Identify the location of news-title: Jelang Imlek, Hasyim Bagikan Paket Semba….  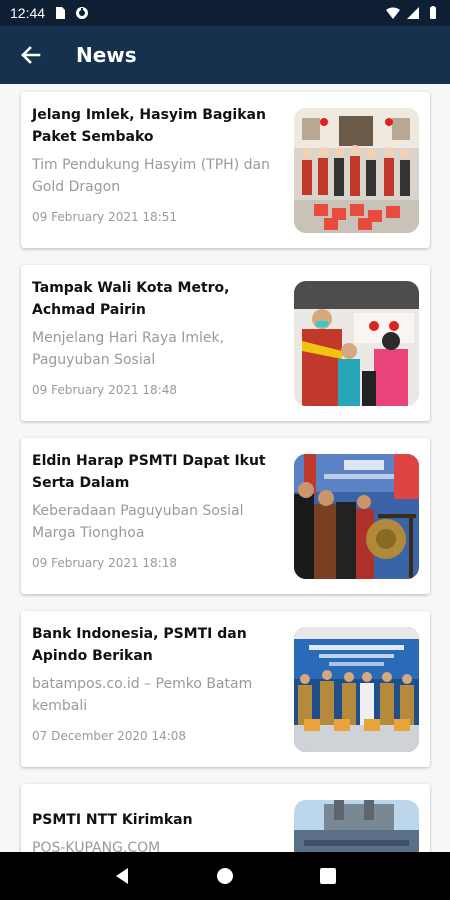
(149, 126).